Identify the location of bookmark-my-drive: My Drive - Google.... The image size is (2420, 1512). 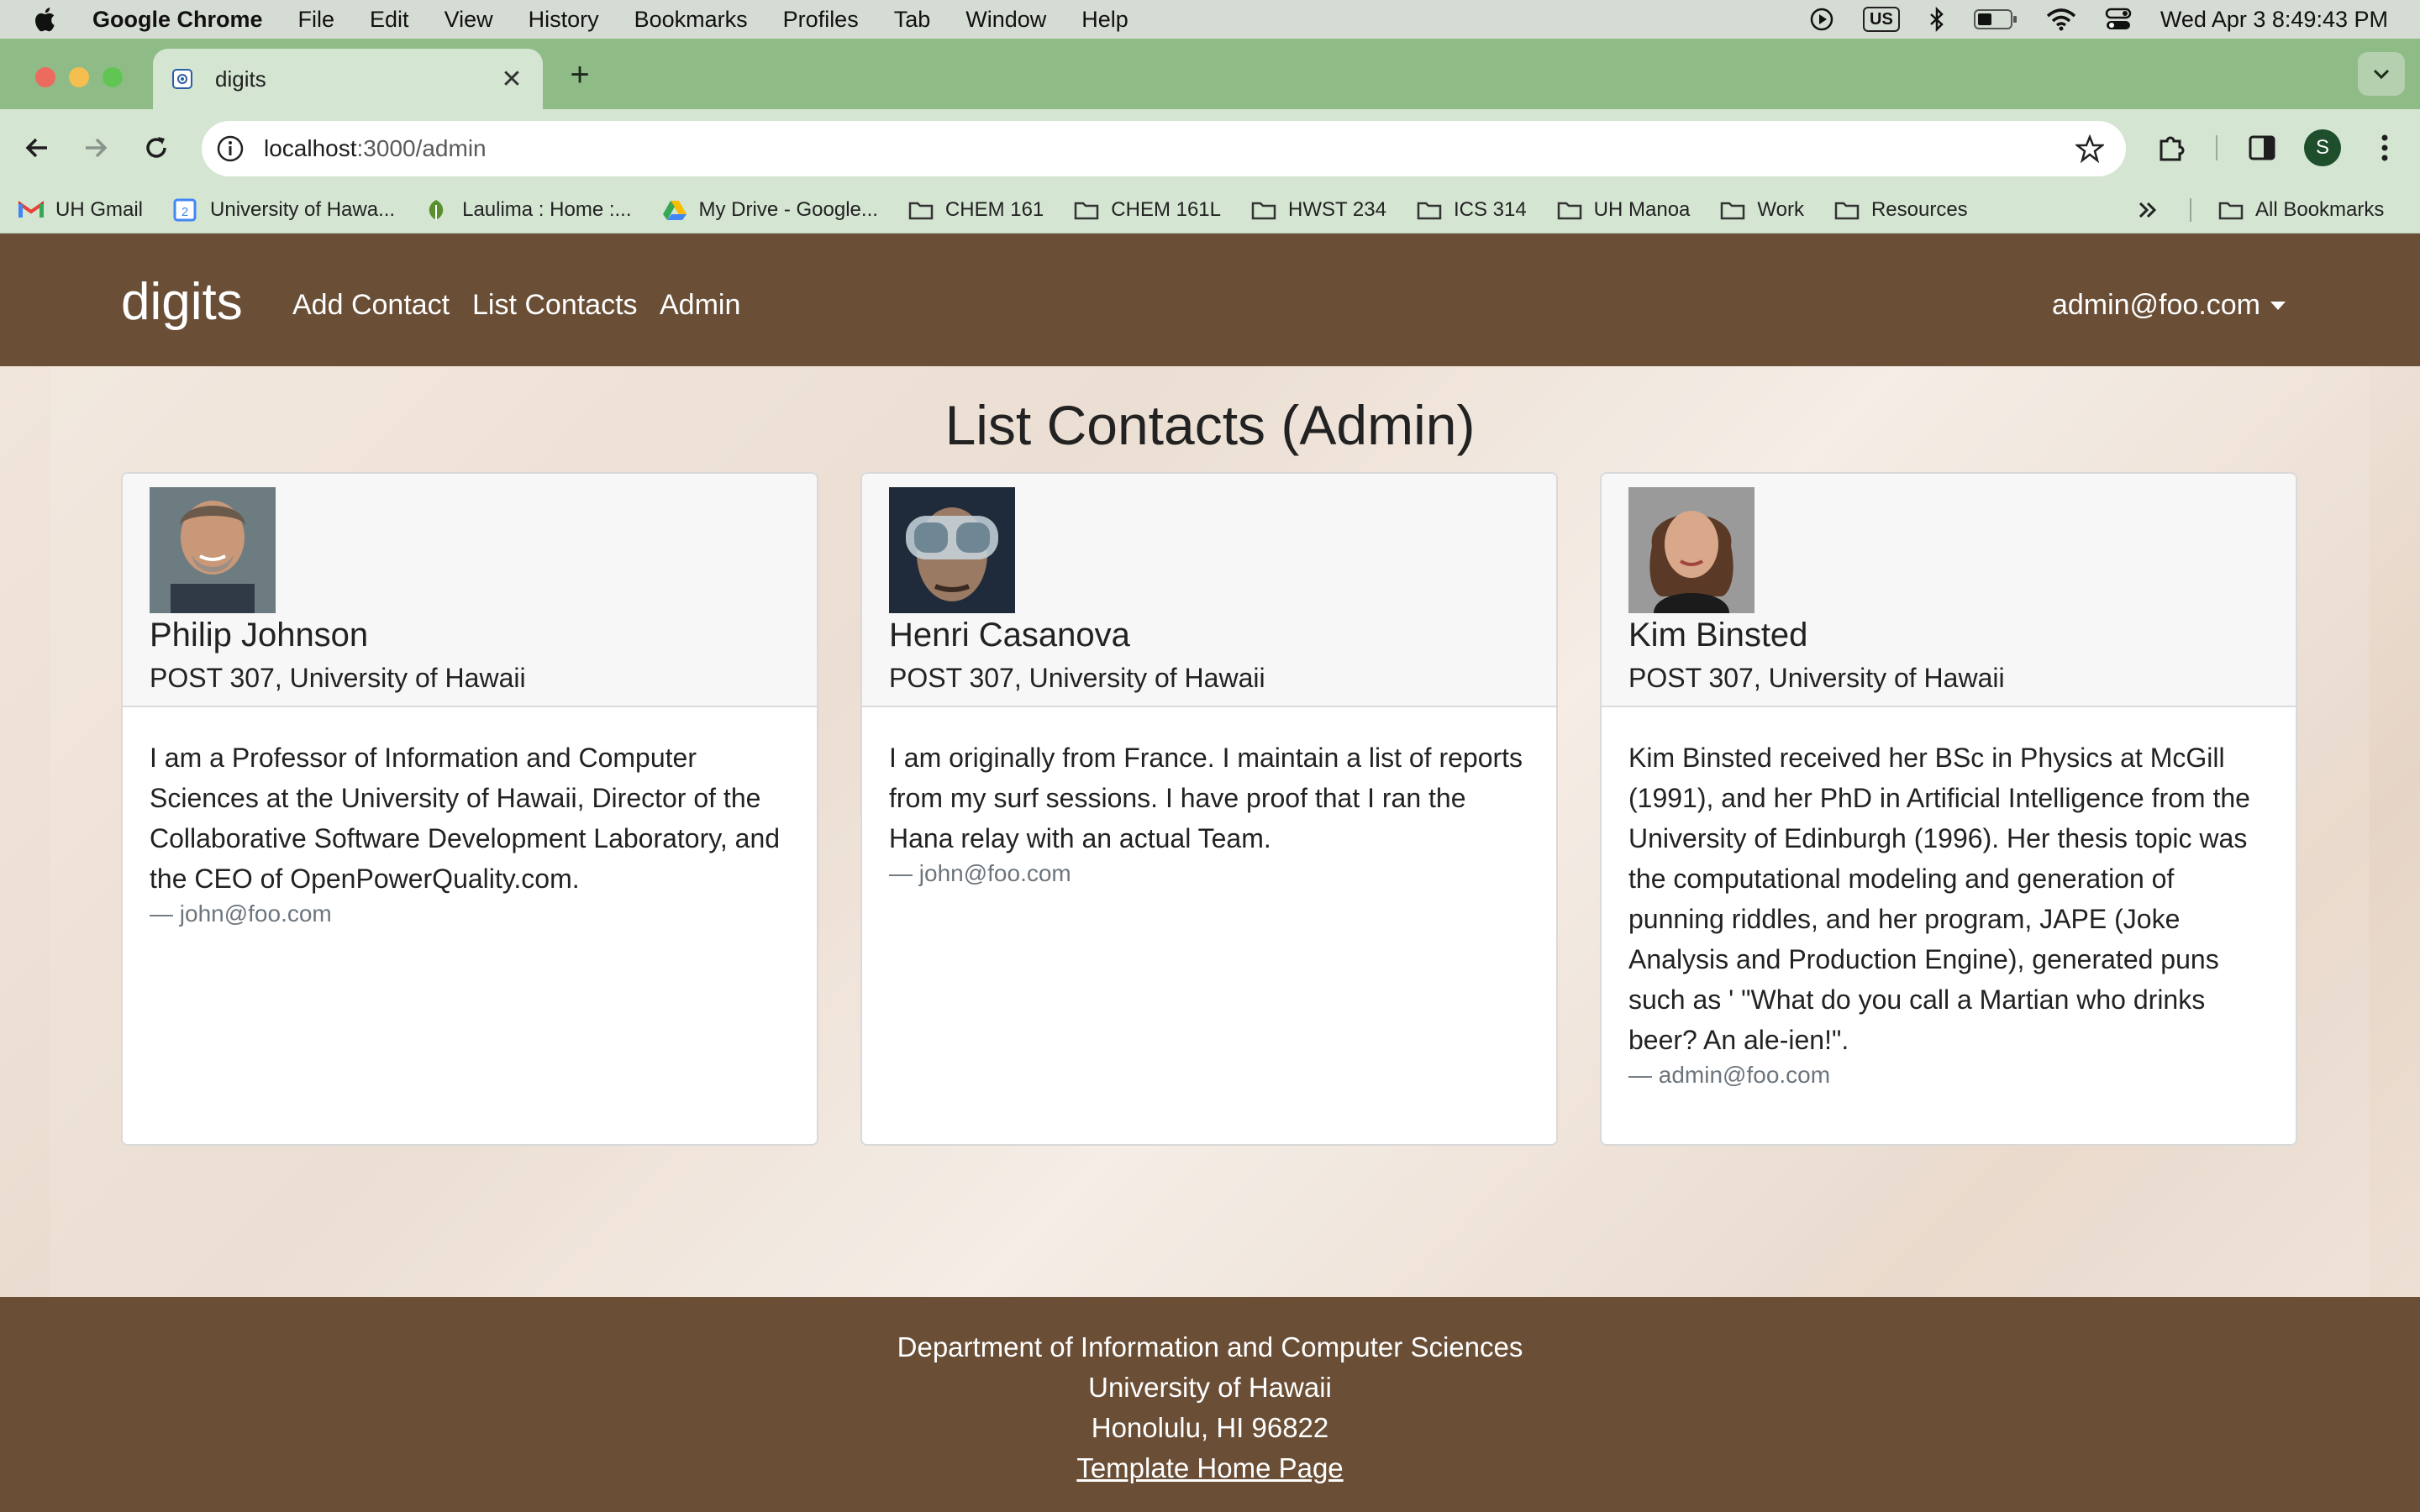
(770, 210).